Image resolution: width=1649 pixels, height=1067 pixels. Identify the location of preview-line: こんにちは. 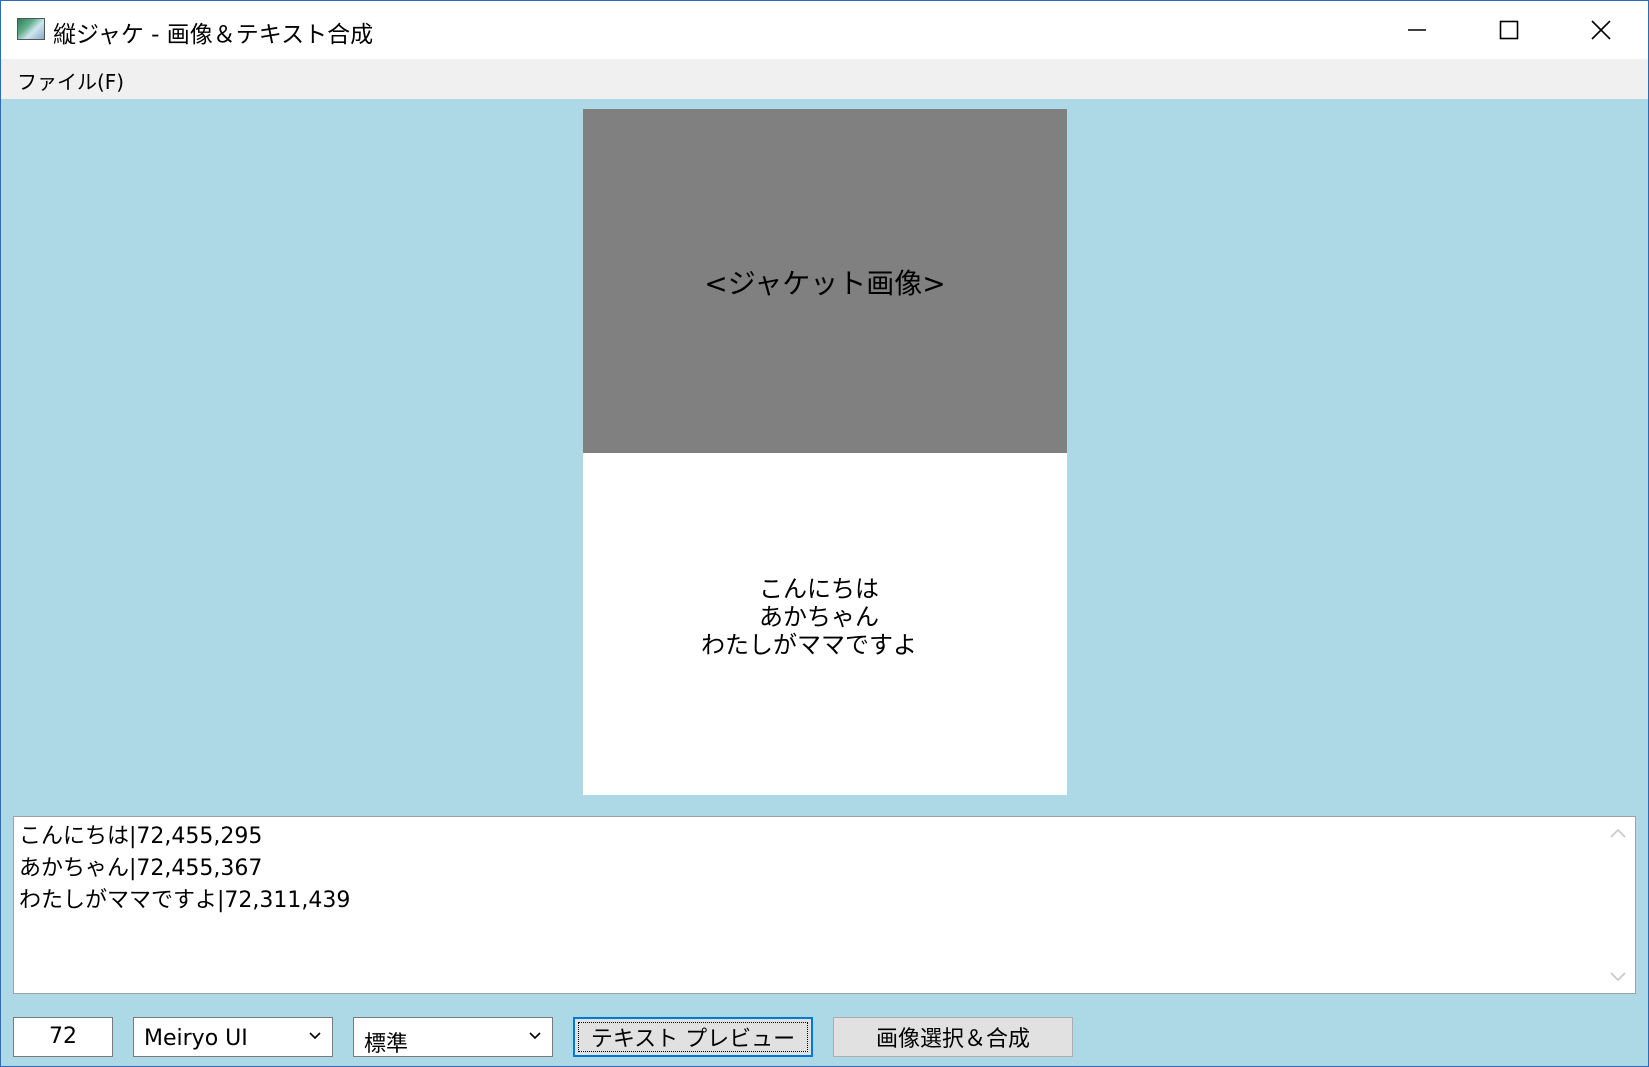
(819, 589).